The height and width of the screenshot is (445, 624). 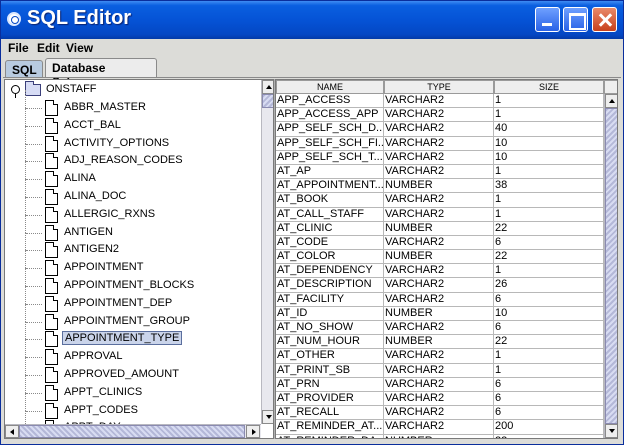 What do you see at coordinates (133, 388) in the screenshot?
I see `tree-item: APPT_CLINICS` at bounding box center [133, 388].